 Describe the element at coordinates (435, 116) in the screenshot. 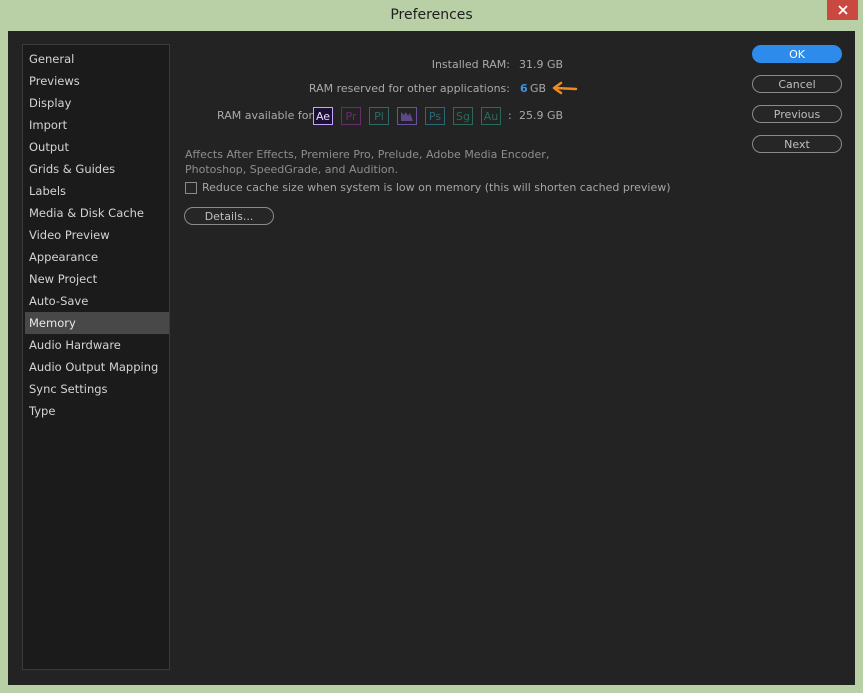

I see `photoshop-icon: Ps` at that location.